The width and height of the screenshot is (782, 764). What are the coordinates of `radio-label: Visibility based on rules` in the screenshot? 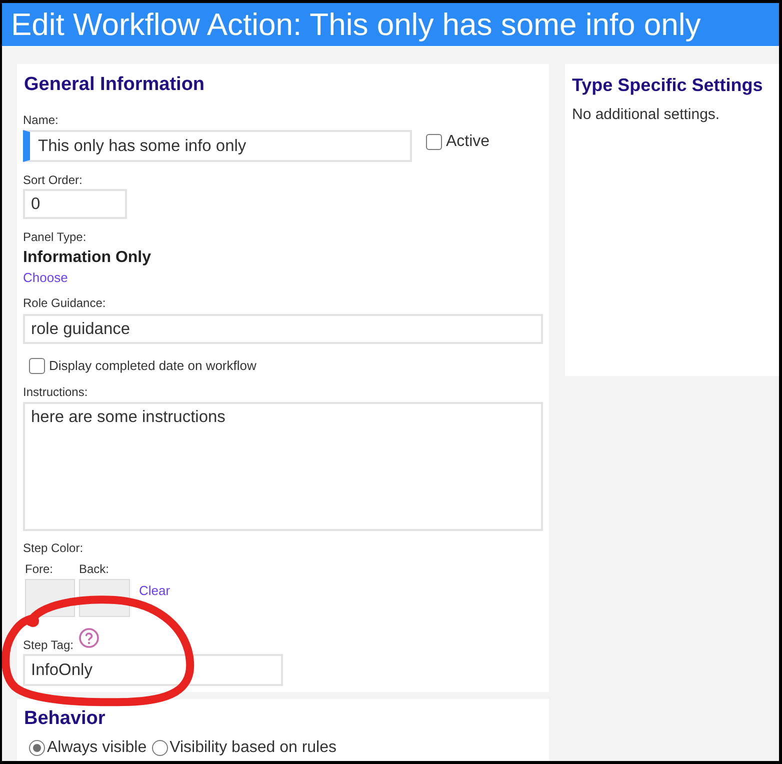 It's located at (253, 748).